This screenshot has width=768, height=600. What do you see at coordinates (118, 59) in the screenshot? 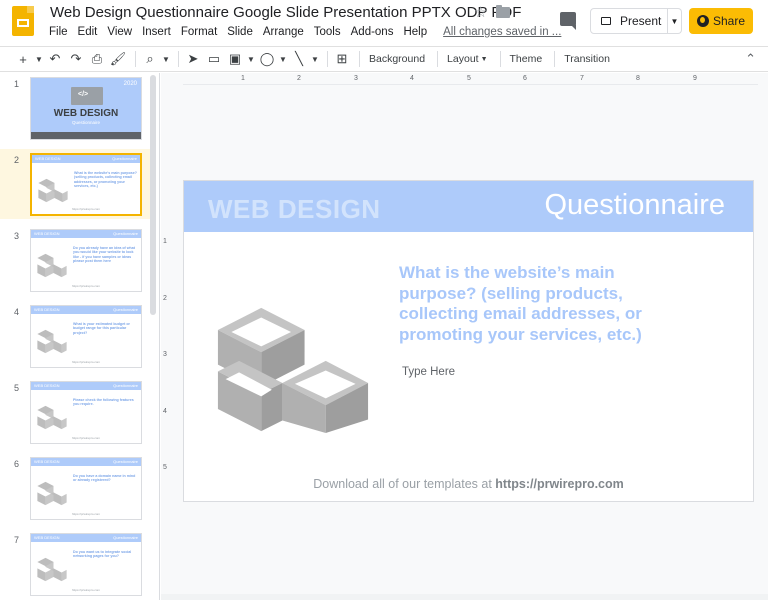
I see `paint-format-icon: 🖌` at bounding box center [118, 59].